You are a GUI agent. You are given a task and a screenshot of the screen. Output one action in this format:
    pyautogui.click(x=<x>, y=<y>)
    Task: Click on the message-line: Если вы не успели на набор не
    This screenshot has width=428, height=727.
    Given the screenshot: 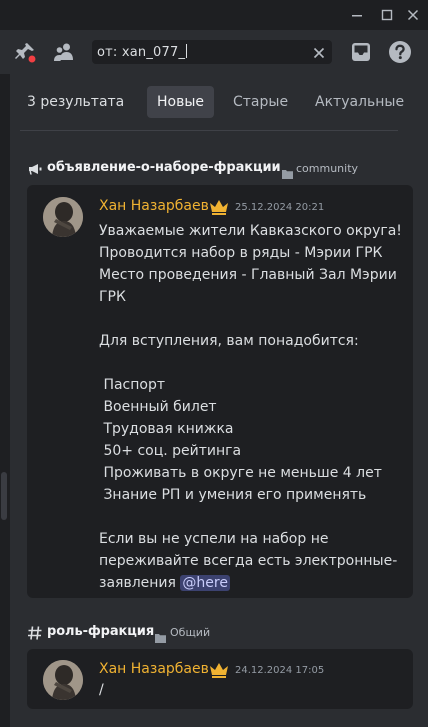 What is the action you would take?
    pyautogui.click(x=214, y=539)
    